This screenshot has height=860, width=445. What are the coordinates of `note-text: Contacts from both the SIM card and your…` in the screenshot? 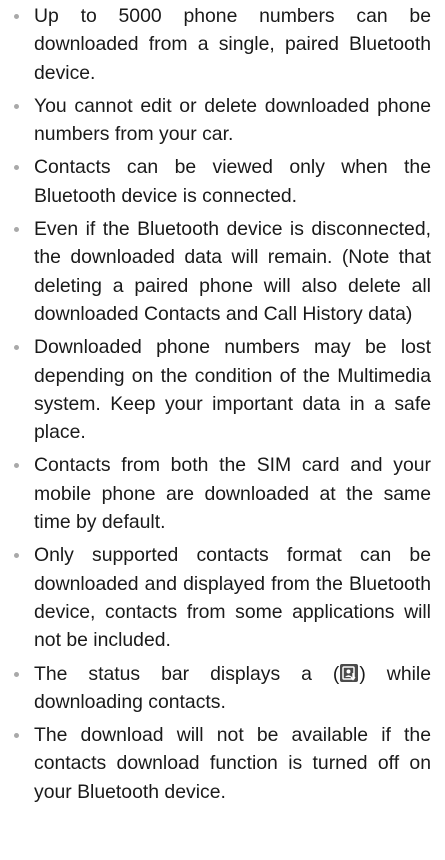 It's located at (232, 494).